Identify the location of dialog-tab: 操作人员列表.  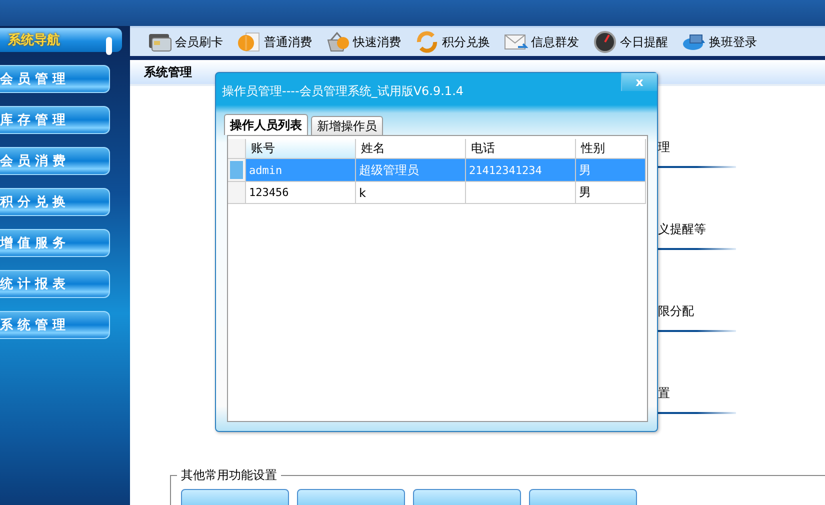
(266, 124).